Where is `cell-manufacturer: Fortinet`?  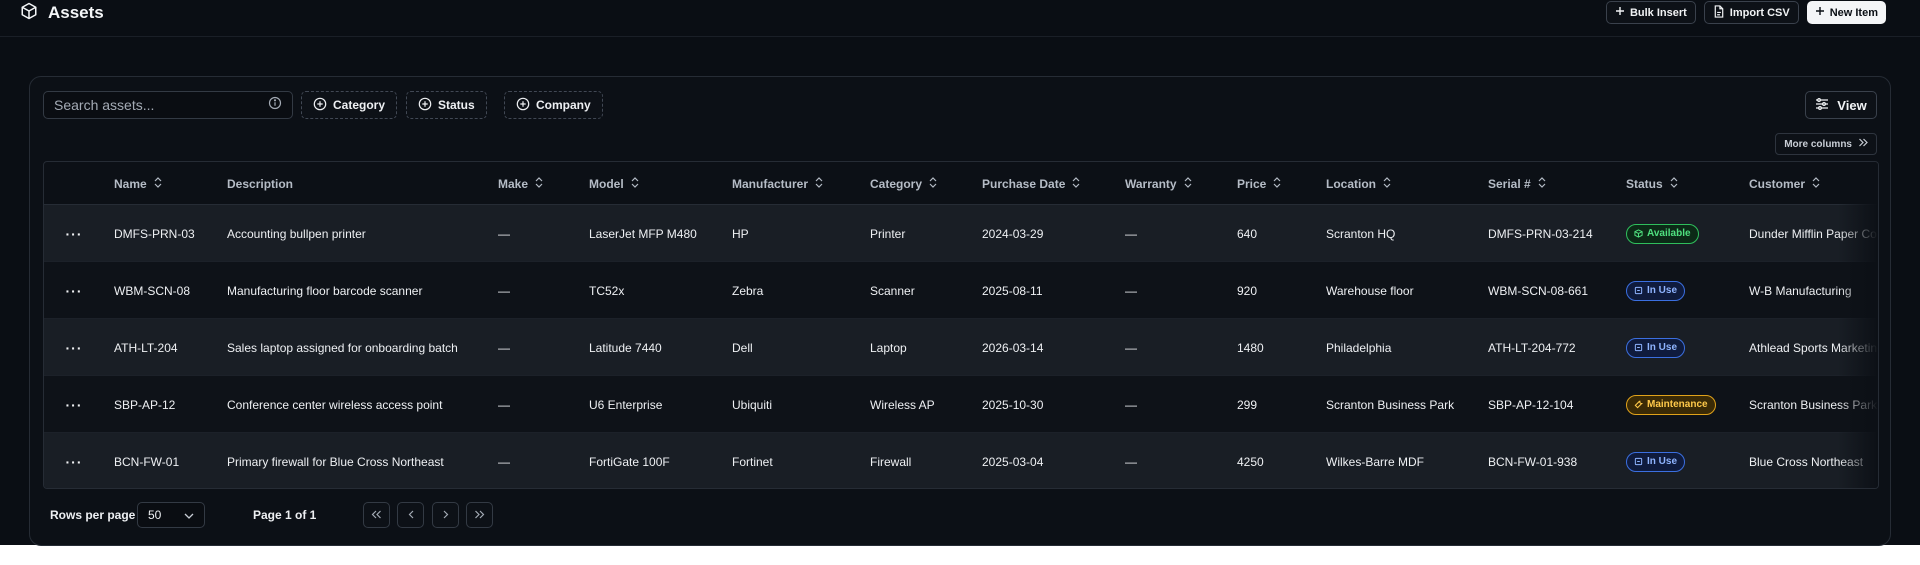
cell-manufacturer: Fortinet is located at coordinates (752, 461).